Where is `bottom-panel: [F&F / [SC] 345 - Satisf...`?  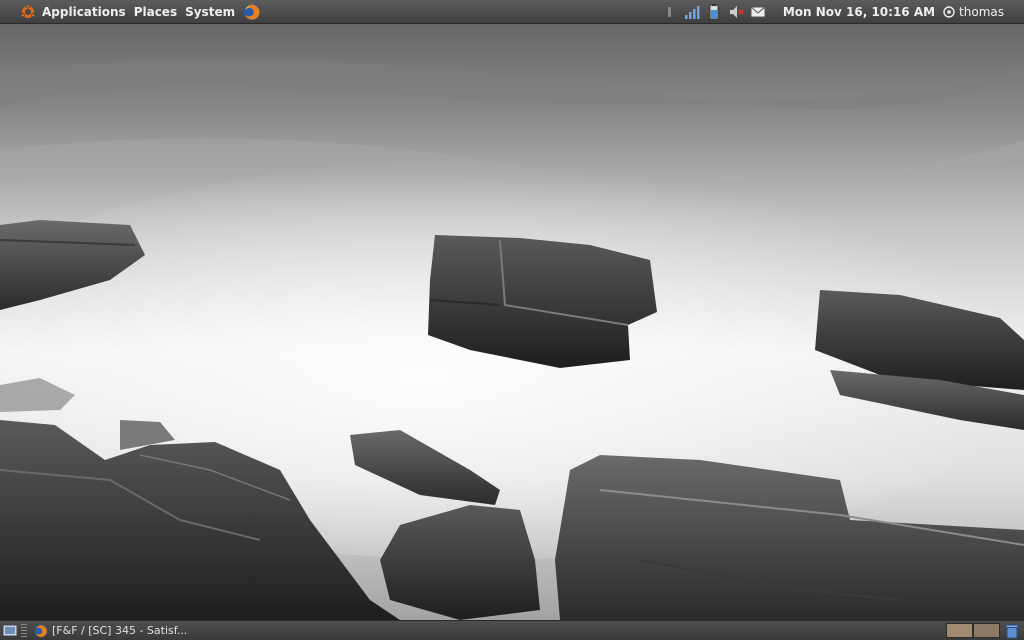
bottom-panel: [F&F / [SC] 345 - Satisf... is located at coordinates (512, 630).